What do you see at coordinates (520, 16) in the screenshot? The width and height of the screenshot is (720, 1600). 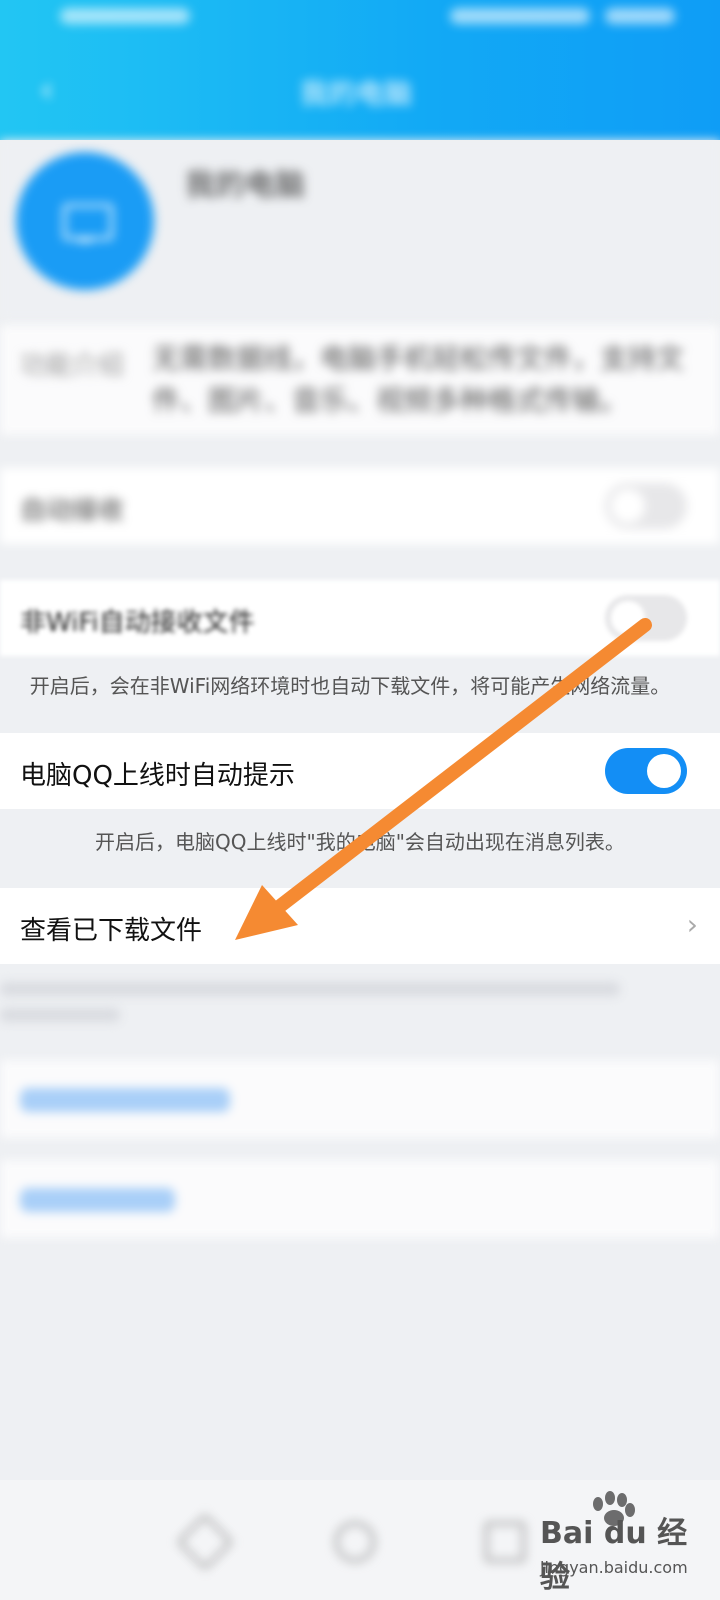 I see `status-icons` at bounding box center [520, 16].